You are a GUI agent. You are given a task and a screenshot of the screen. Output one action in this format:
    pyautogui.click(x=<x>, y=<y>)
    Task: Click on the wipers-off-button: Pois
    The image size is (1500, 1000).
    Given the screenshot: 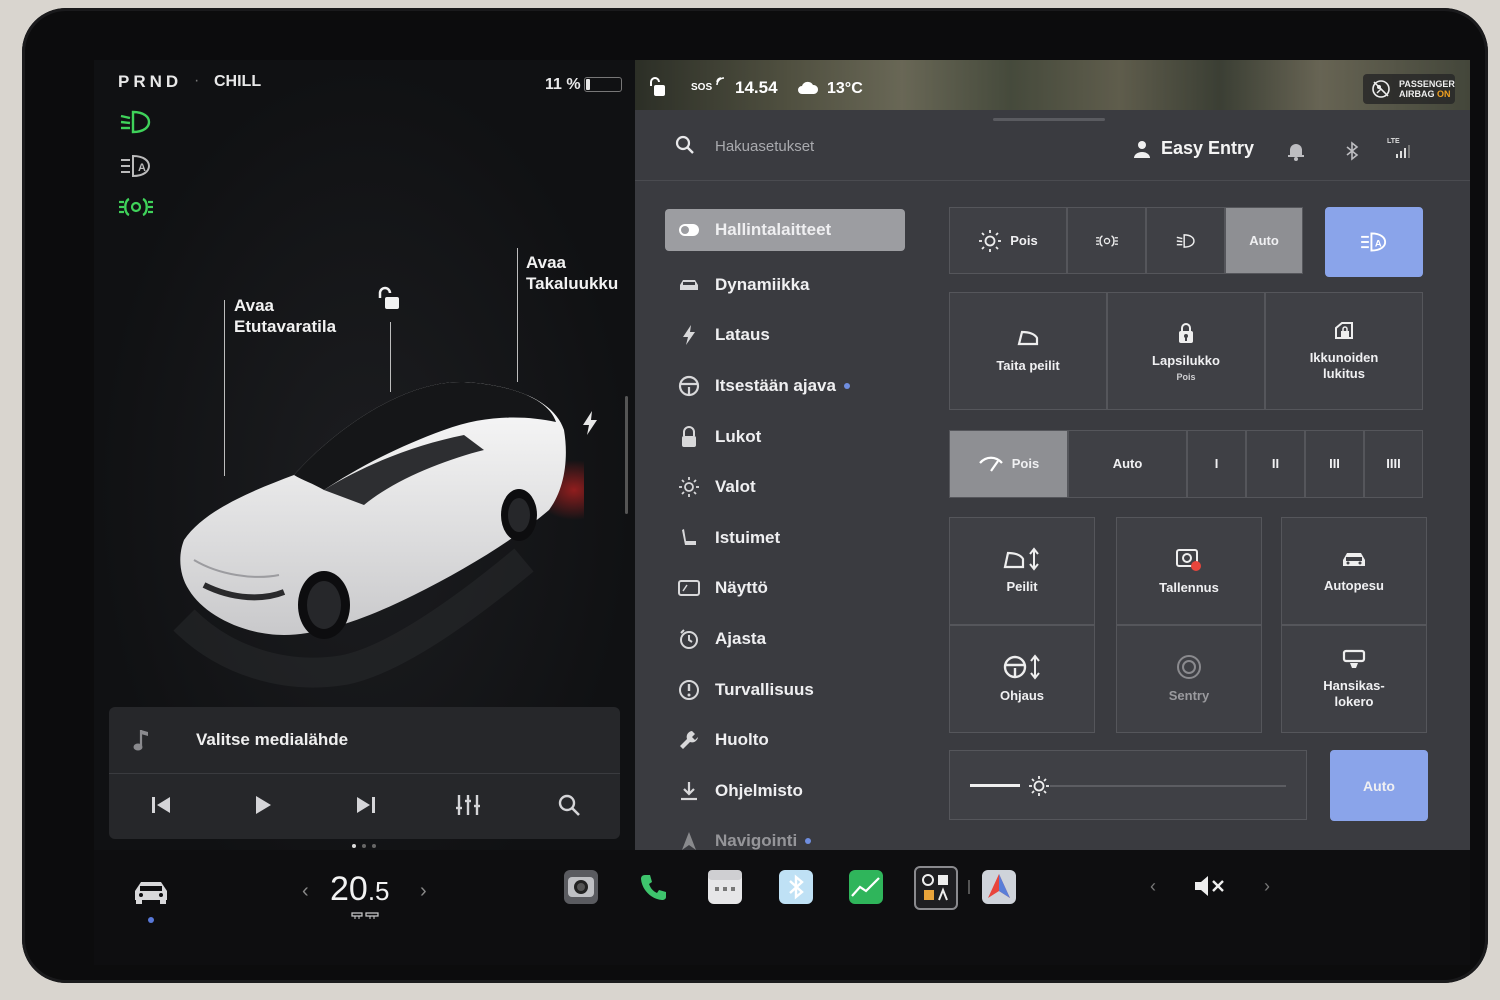 What is the action you would take?
    pyautogui.click(x=1008, y=464)
    